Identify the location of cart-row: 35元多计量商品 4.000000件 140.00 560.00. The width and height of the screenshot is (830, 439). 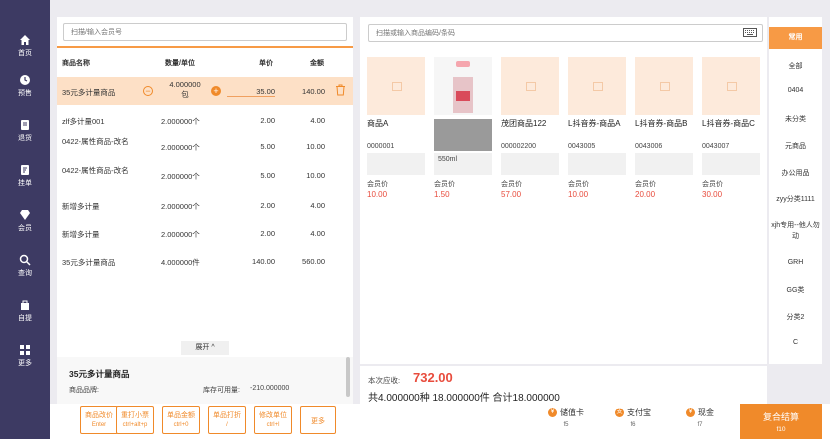
(205, 262).